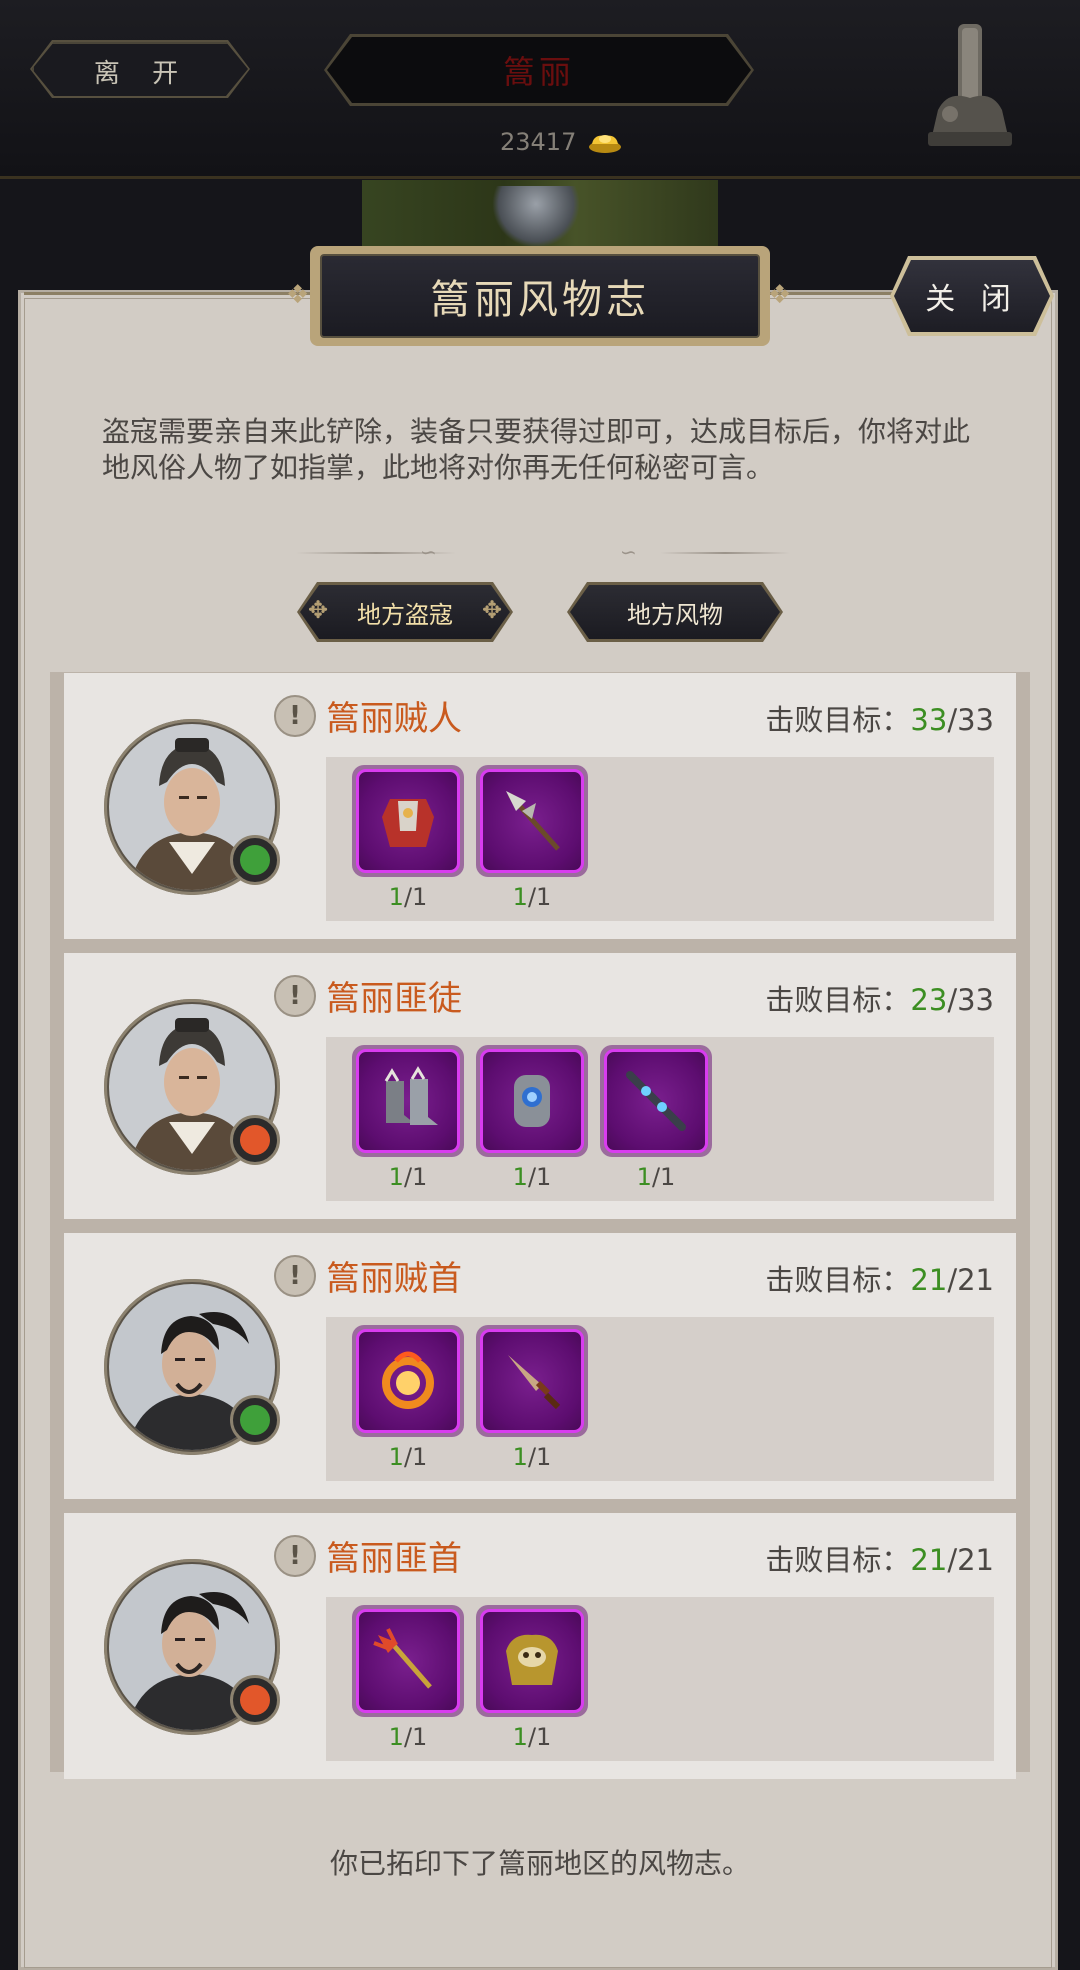 This screenshot has width=1080, height=1970. I want to click on dagger-icon, so click(534, 1382).